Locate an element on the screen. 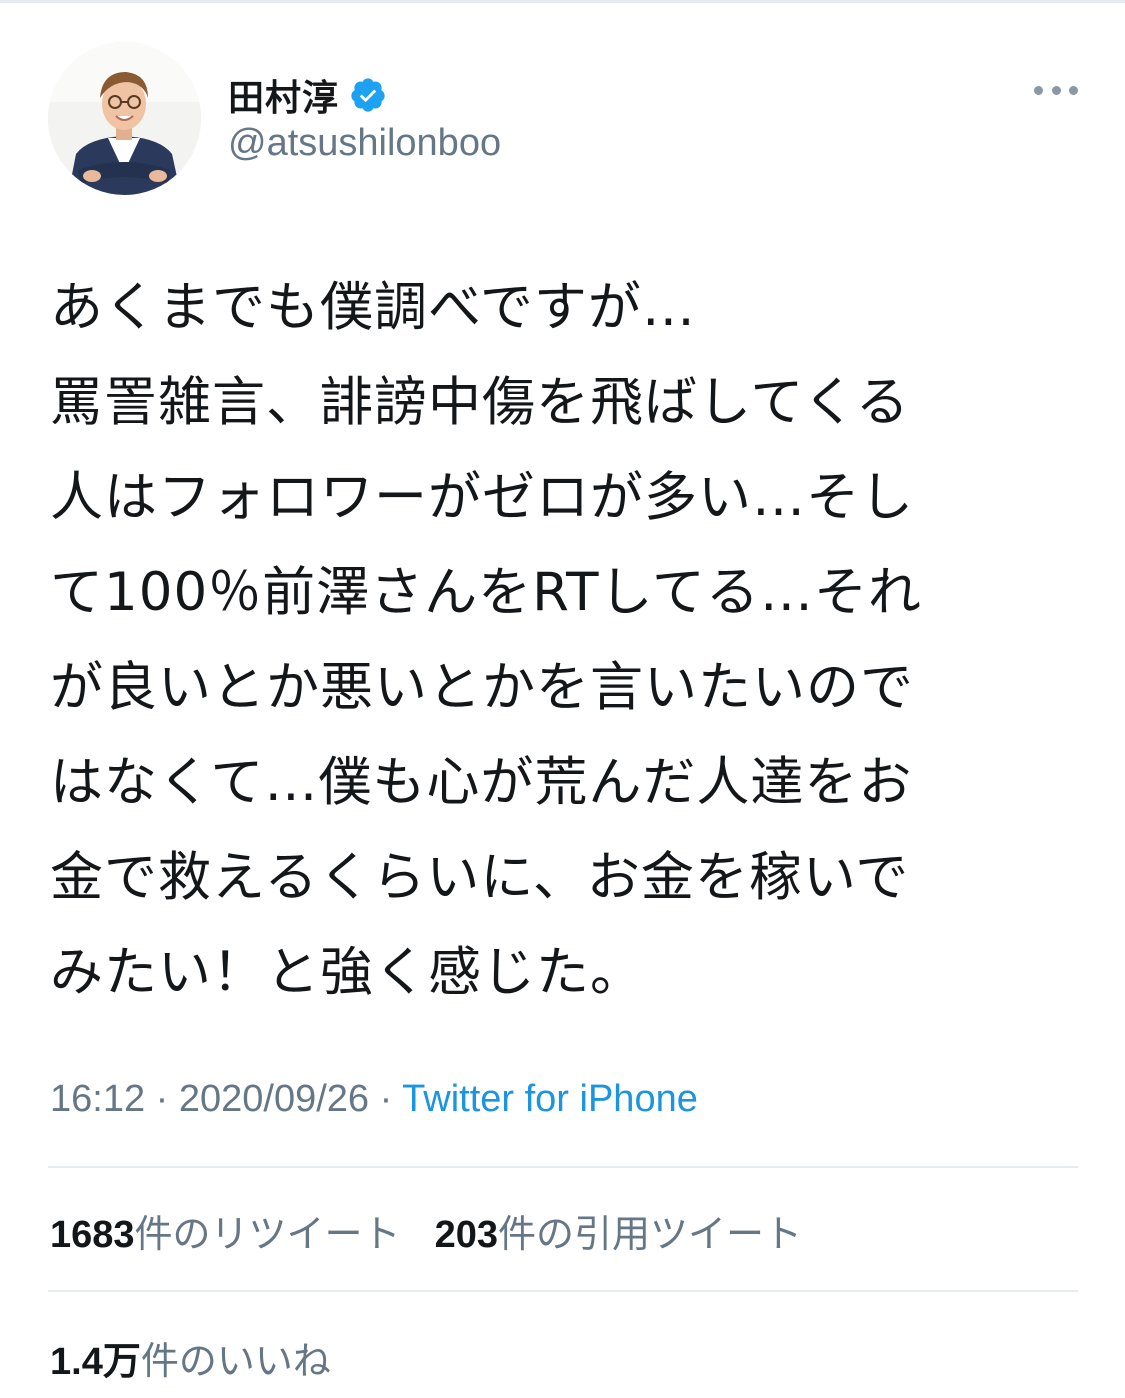 The height and width of the screenshot is (1398, 1125). retweets-label: 件のリツイート is located at coordinates (267, 1234).